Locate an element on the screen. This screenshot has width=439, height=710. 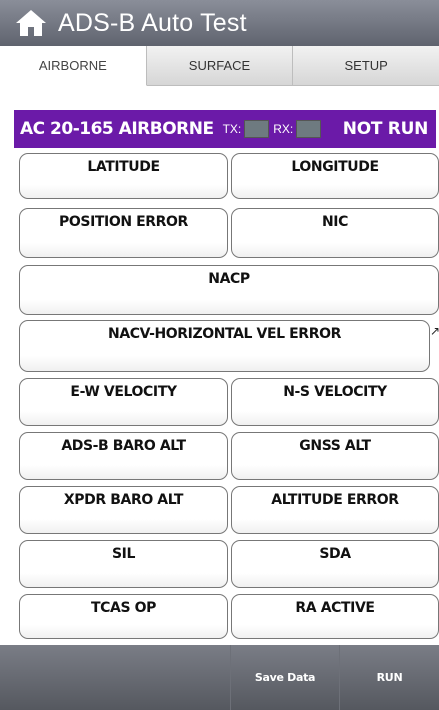
result-cell-sda: SDA is located at coordinates (335, 564).